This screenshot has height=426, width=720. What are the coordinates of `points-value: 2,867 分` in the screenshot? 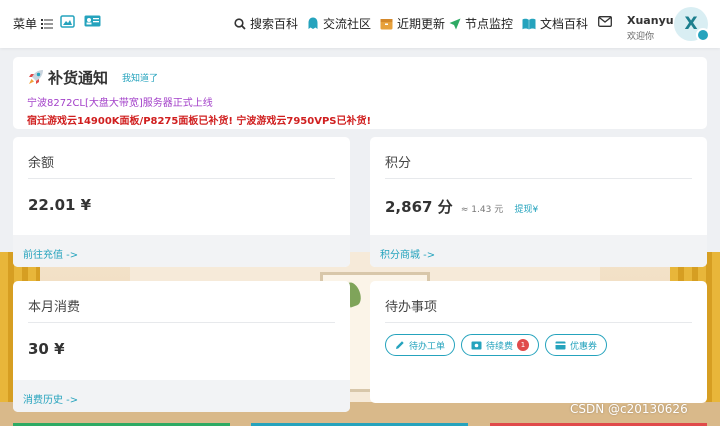 It's located at (419, 207).